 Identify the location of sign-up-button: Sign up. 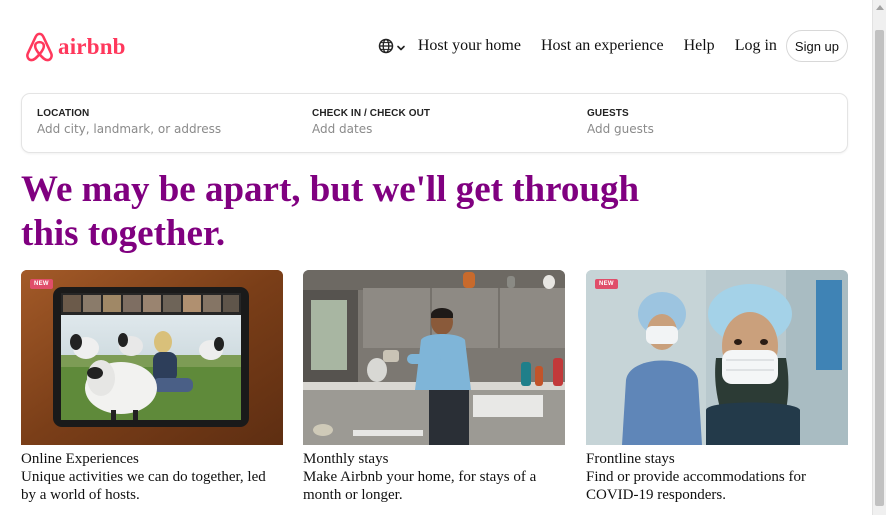
(816, 46).